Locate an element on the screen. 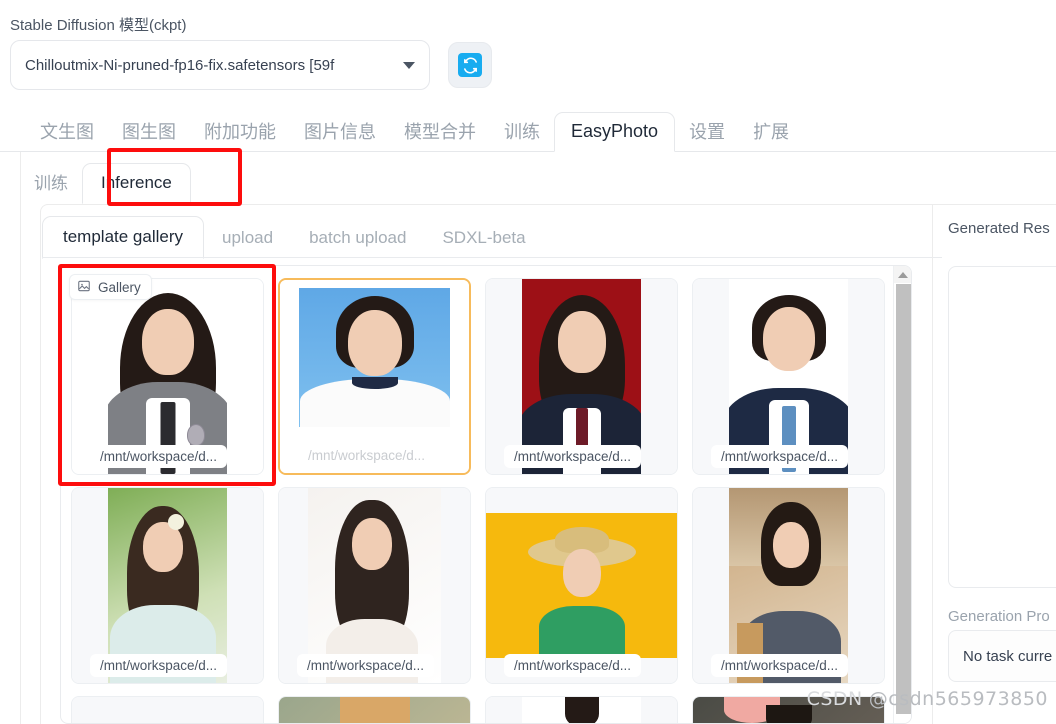 The image size is (1056, 724). model-label: Stable Diffusion 模型(ckpt) is located at coordinates (98, 25).